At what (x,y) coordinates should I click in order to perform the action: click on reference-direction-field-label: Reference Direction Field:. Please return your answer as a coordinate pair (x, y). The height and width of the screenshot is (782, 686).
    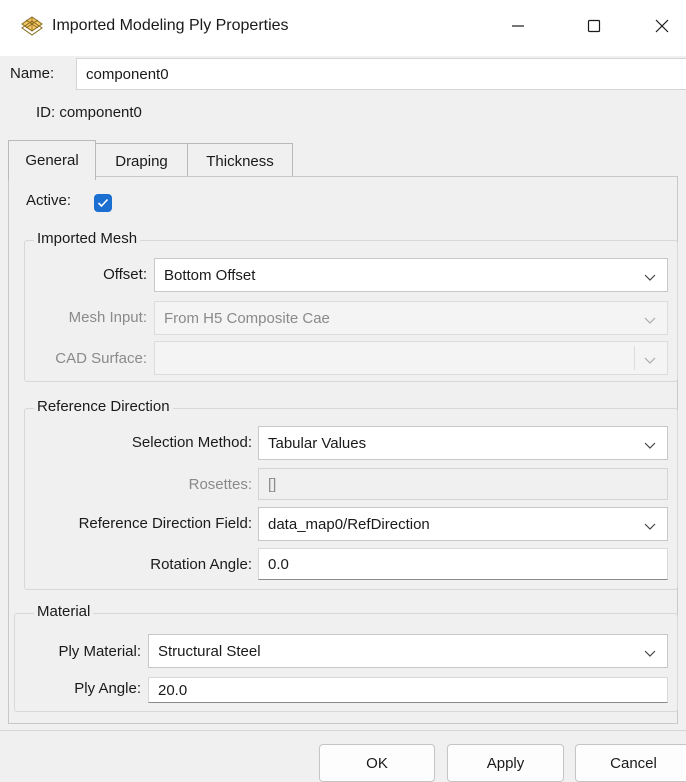
    Looking at the image, I should click on (165, 523).